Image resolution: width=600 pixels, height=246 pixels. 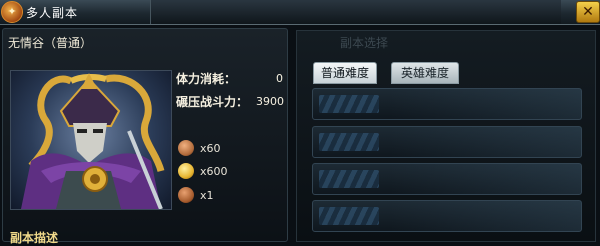 What do you see at coordinates (12, 12) in the screenshot?
I see `game-logo-icon: ✦` at bounding box center [12, 12].